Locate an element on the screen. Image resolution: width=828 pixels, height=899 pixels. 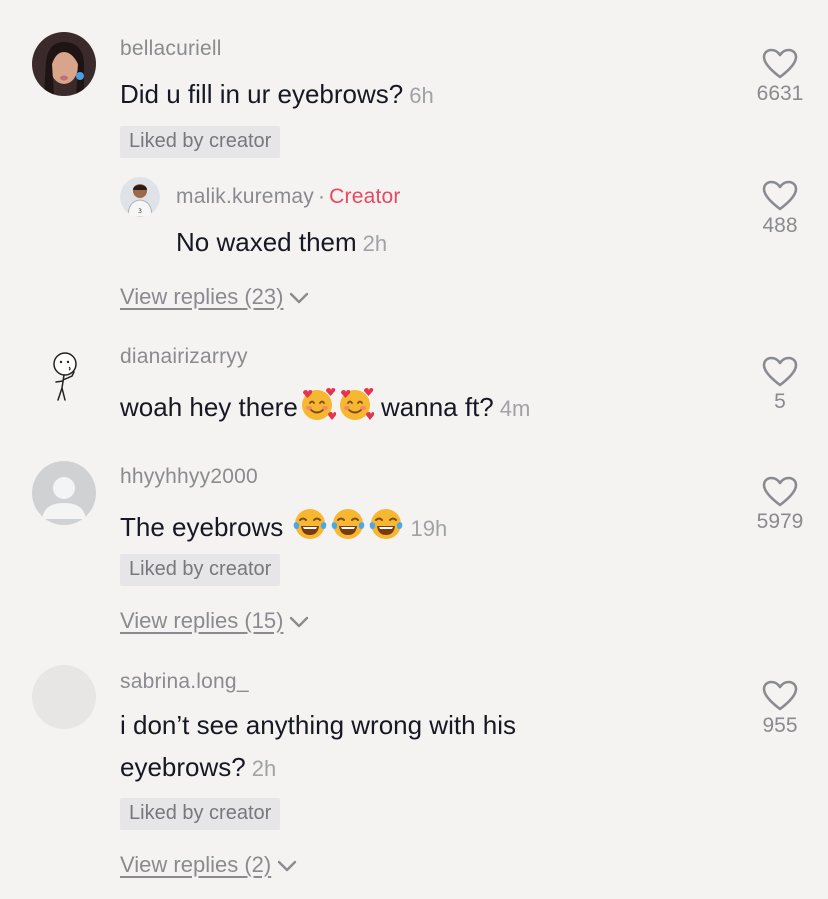
comment-body-start: woah hey there is located at coordinates (209, 406).